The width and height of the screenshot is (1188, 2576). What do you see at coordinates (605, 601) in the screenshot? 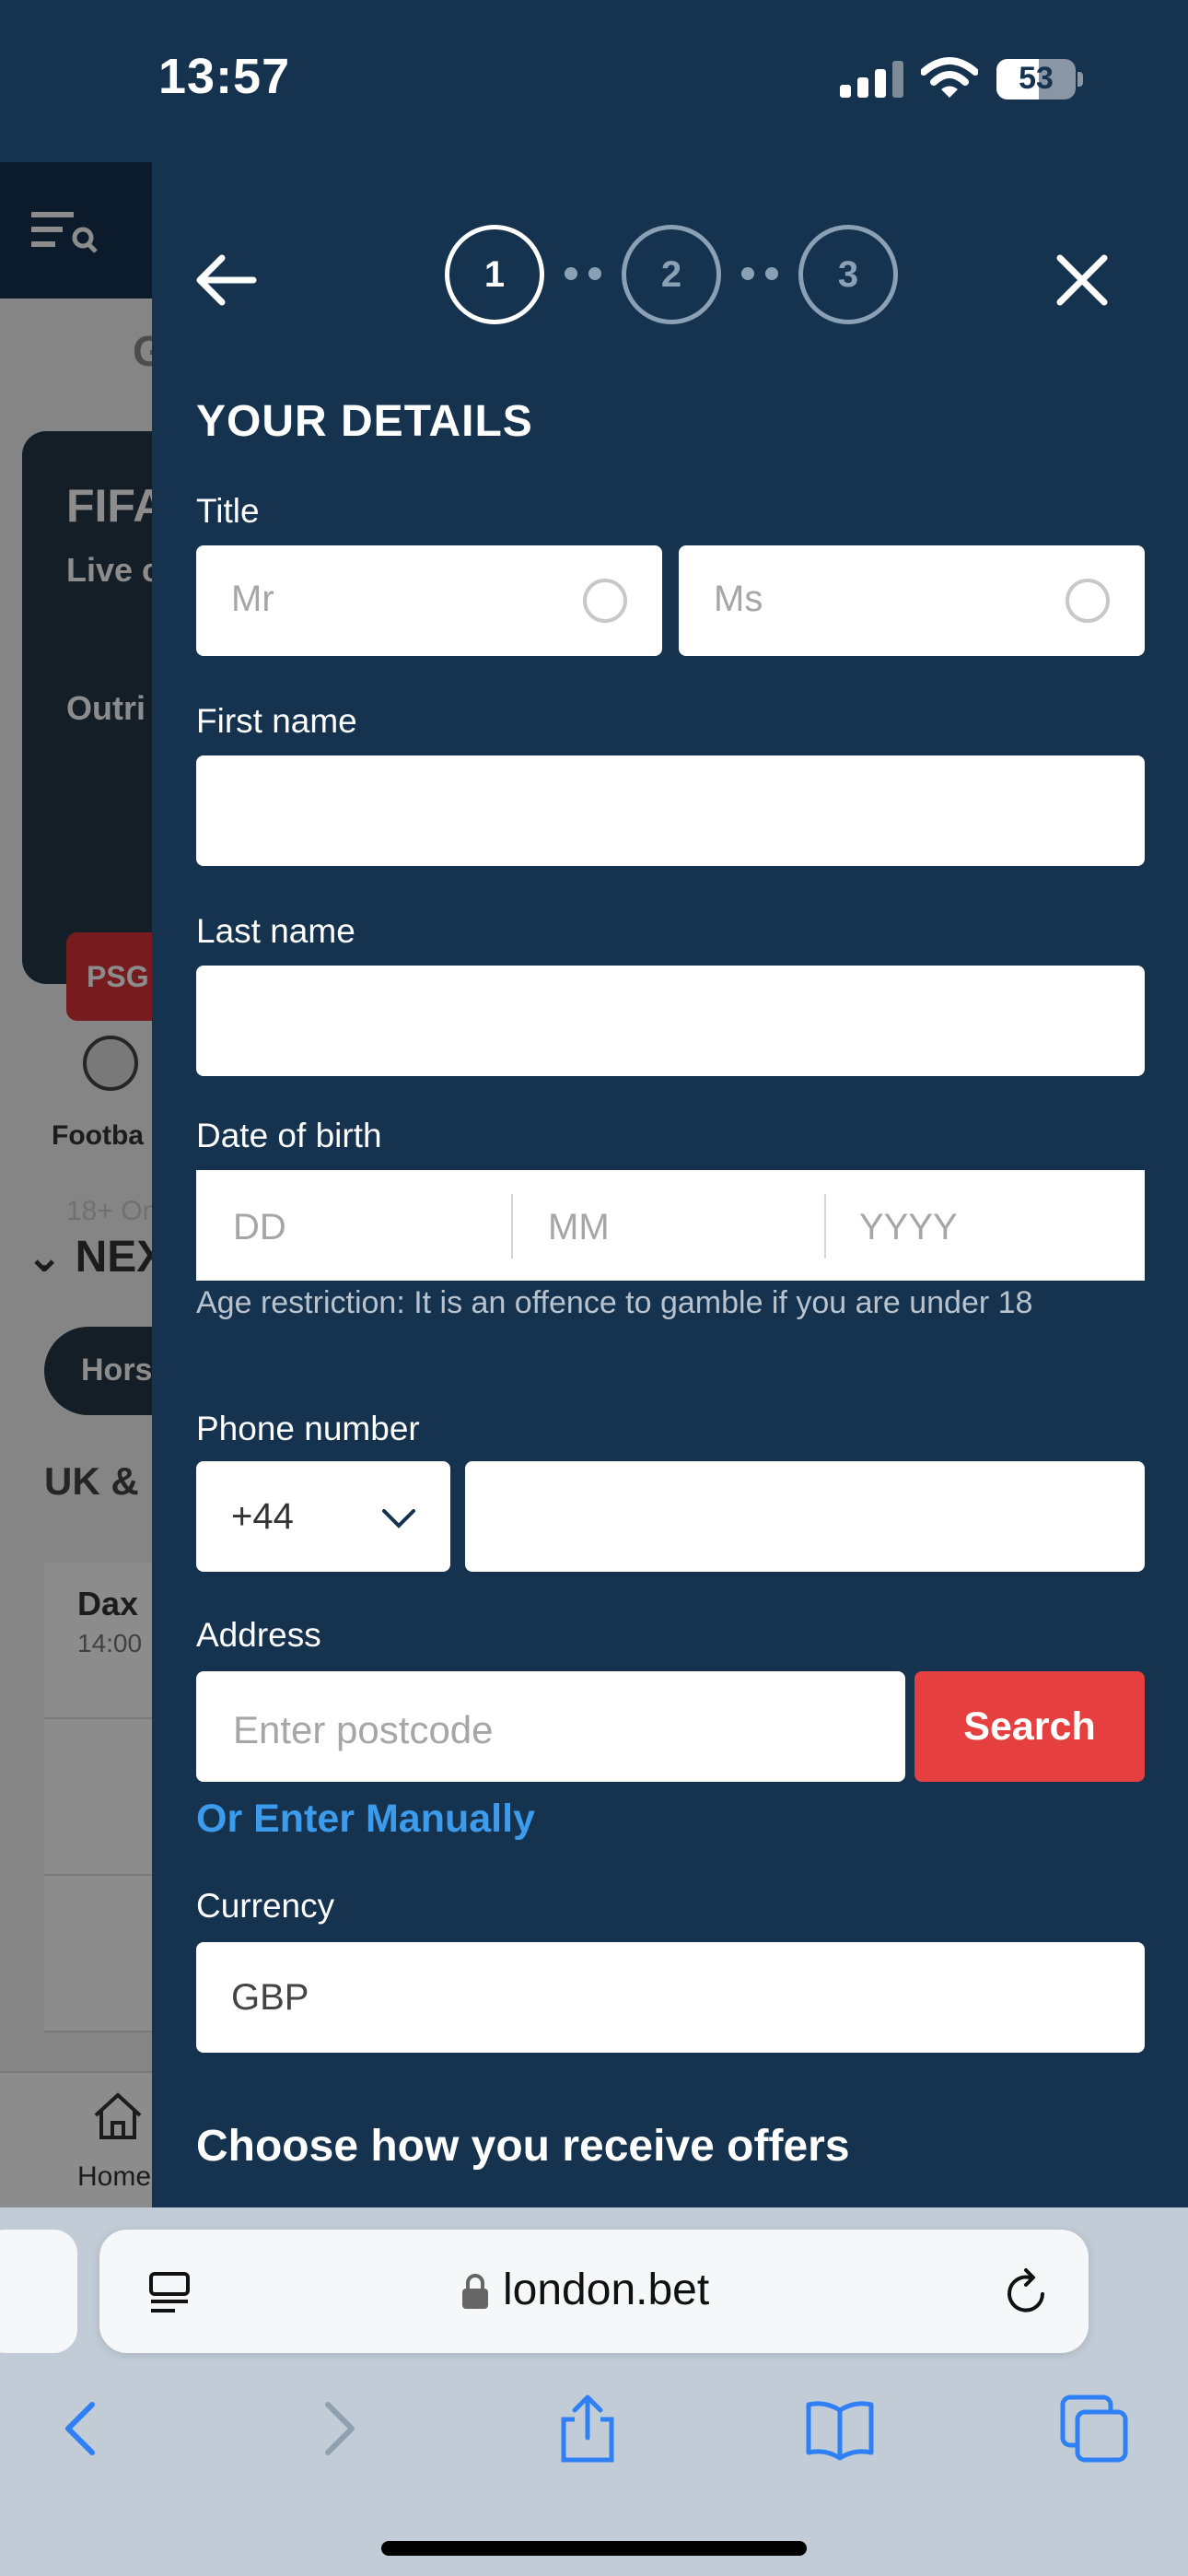
I see `radio-mr` at bounding box center [605, 601].